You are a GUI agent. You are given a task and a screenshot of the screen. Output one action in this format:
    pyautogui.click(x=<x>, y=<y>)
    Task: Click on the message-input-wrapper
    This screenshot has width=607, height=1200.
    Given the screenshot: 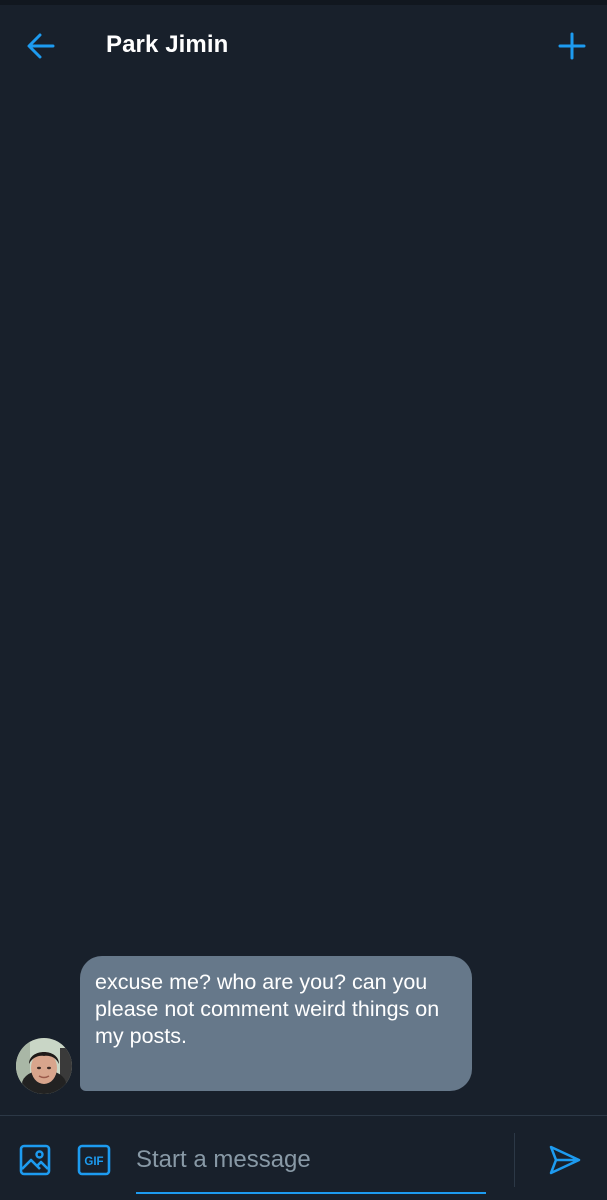 What is the action you would take?
    pyautogui.click(x=311, y=1163)
    